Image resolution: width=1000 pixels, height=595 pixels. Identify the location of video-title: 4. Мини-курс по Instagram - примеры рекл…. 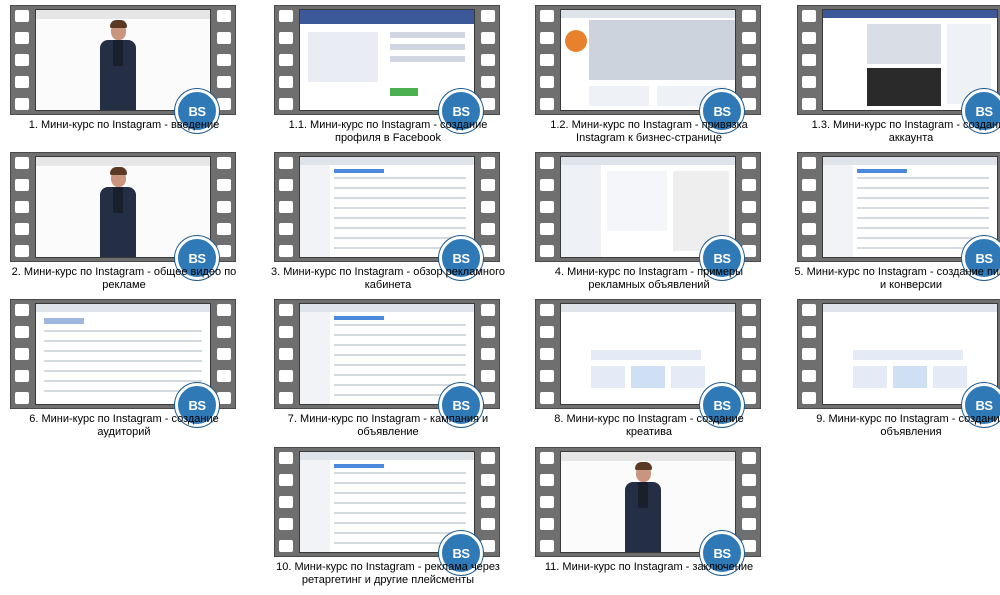
(649, 279).